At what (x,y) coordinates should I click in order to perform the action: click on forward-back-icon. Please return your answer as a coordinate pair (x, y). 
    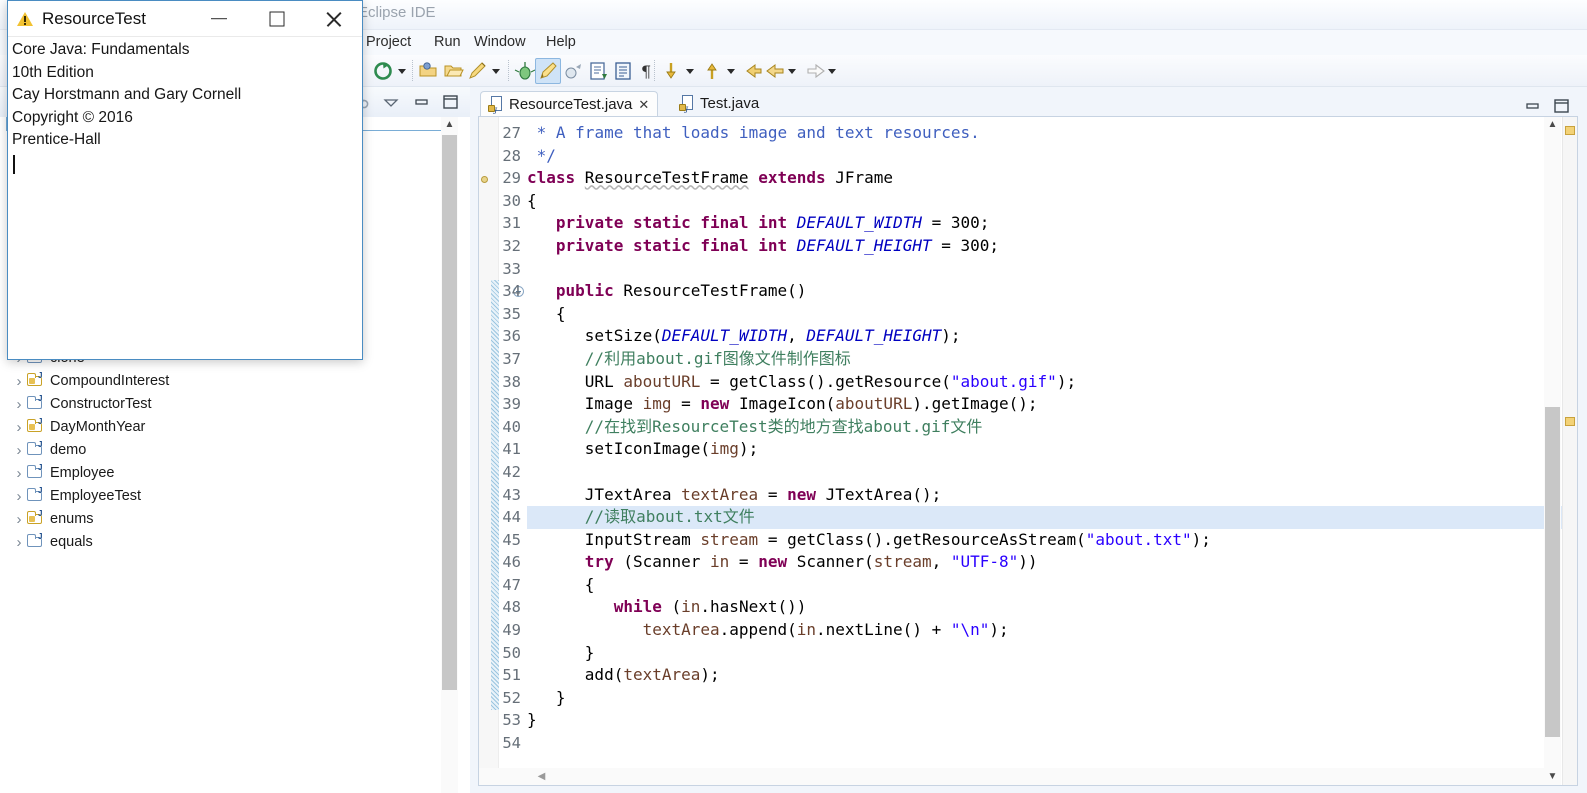
    Looking at the image, I should click on (776, 71).